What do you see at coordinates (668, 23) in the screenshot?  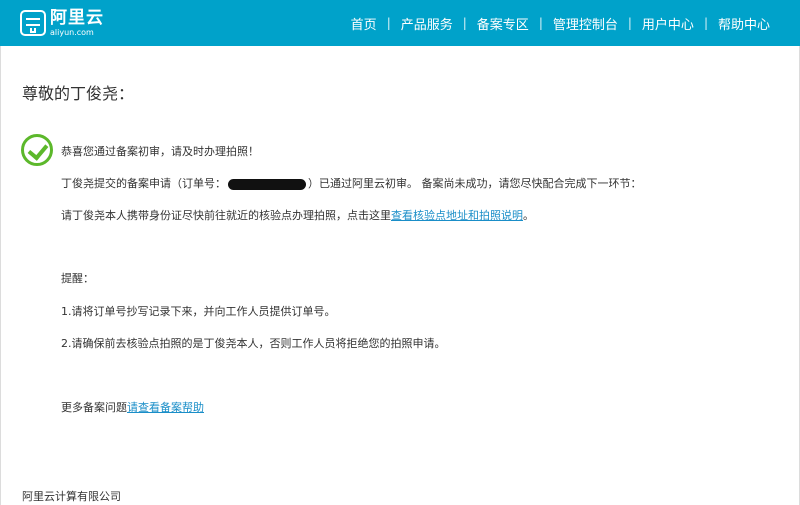 I see `nav-user-center: 用户中心` at bounding box center [668, 23].